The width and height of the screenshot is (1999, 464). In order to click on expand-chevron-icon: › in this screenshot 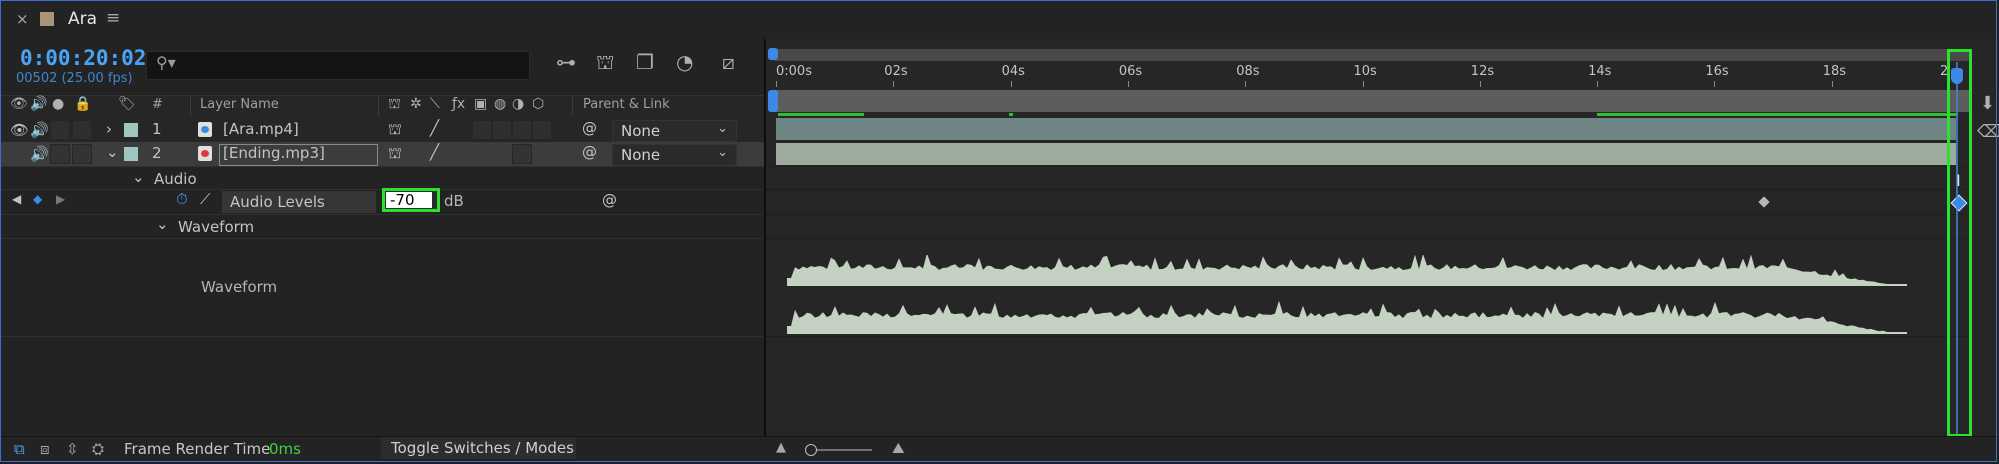, I will do `click(109, 129)`.